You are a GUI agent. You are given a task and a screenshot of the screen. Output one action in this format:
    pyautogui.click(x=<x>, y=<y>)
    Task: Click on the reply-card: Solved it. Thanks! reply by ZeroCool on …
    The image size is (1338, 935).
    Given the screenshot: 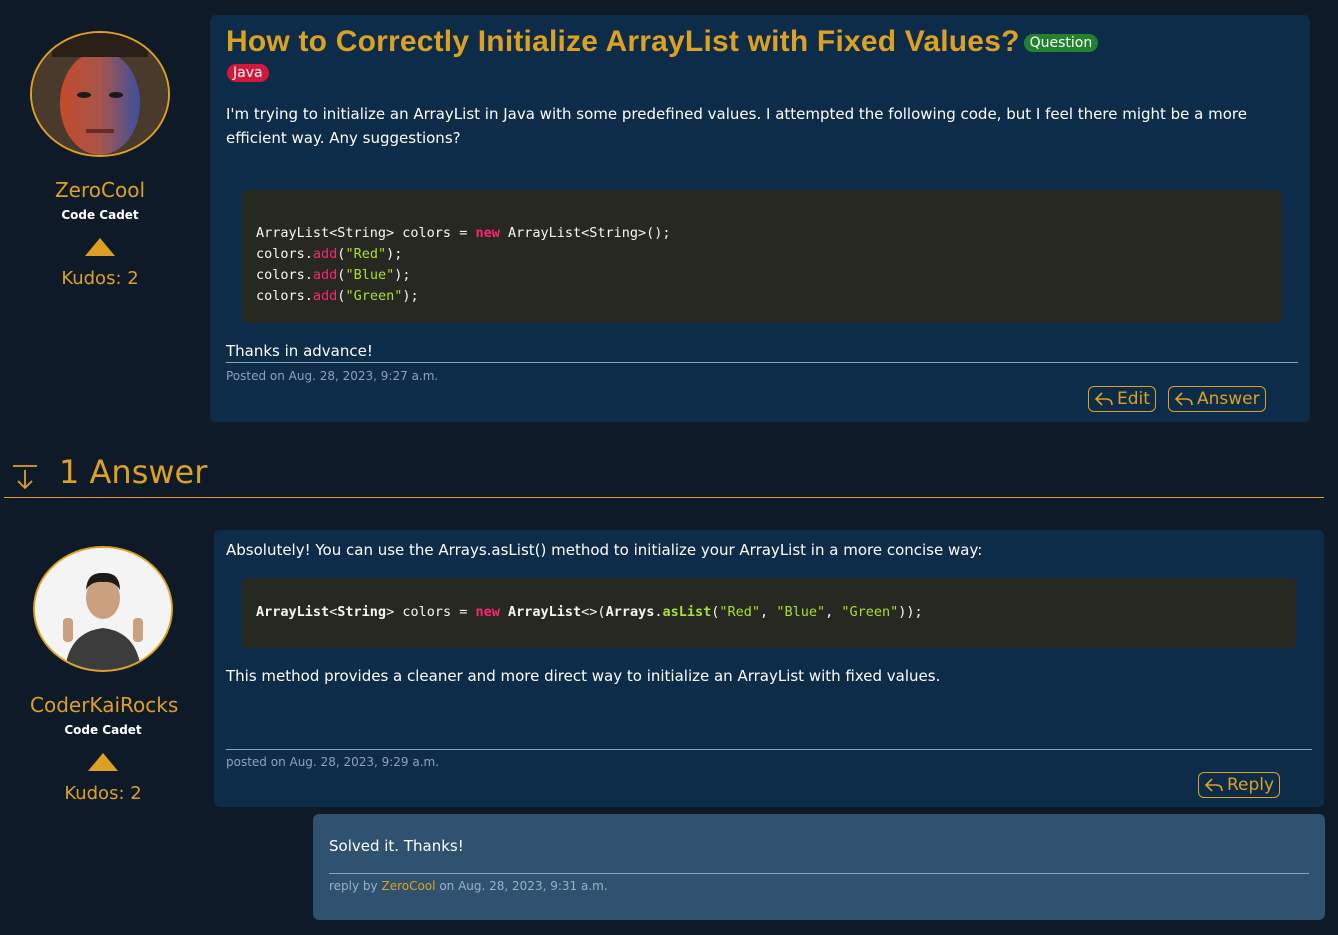 What is the action you would take?
    pyautogui.click(x=819, y=867)
    